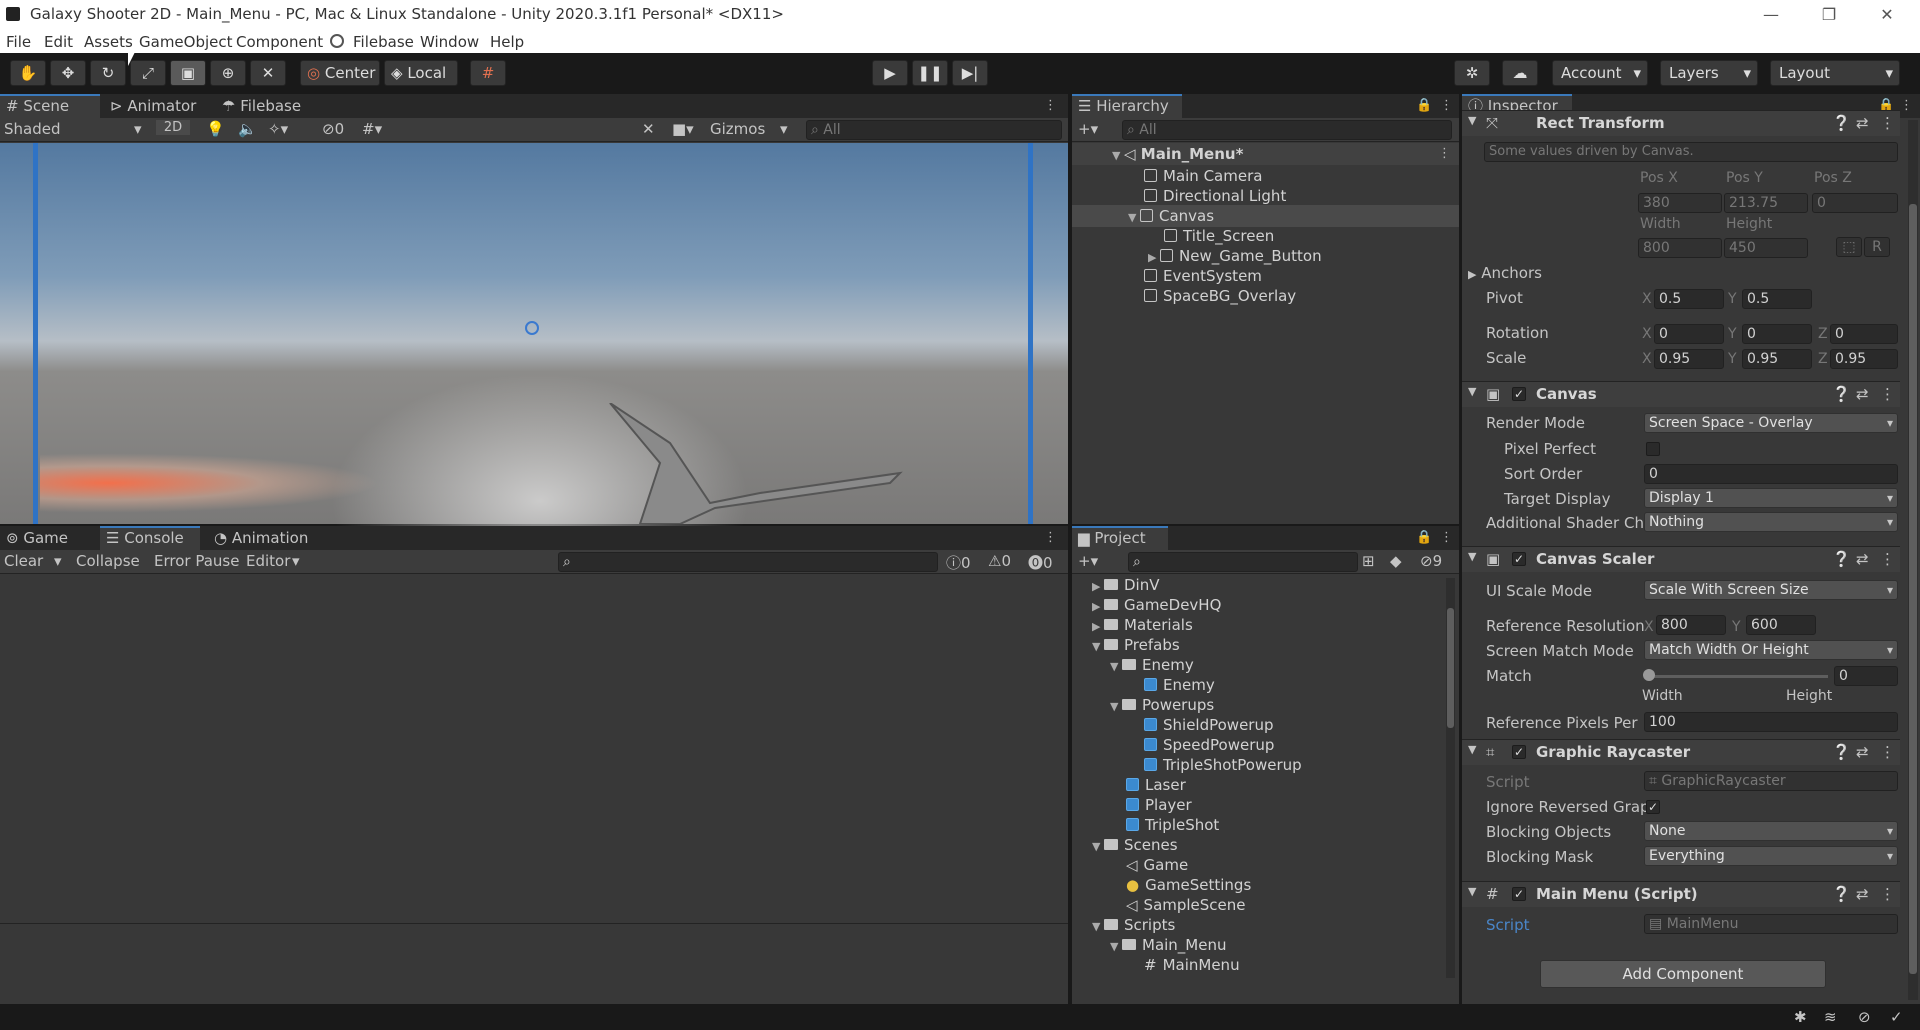  Describe the element at coordinates (1235, 256) in the screenshot. I see `hierarchy-item: ▶ New_Game_Button` at that location.